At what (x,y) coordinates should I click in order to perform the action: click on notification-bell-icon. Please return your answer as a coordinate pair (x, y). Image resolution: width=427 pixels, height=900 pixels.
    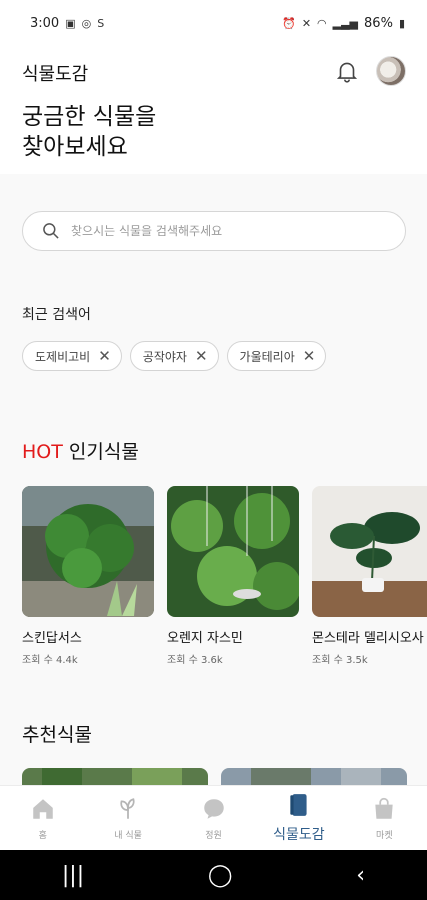
    Looking at the image, I should click on (347, 71).